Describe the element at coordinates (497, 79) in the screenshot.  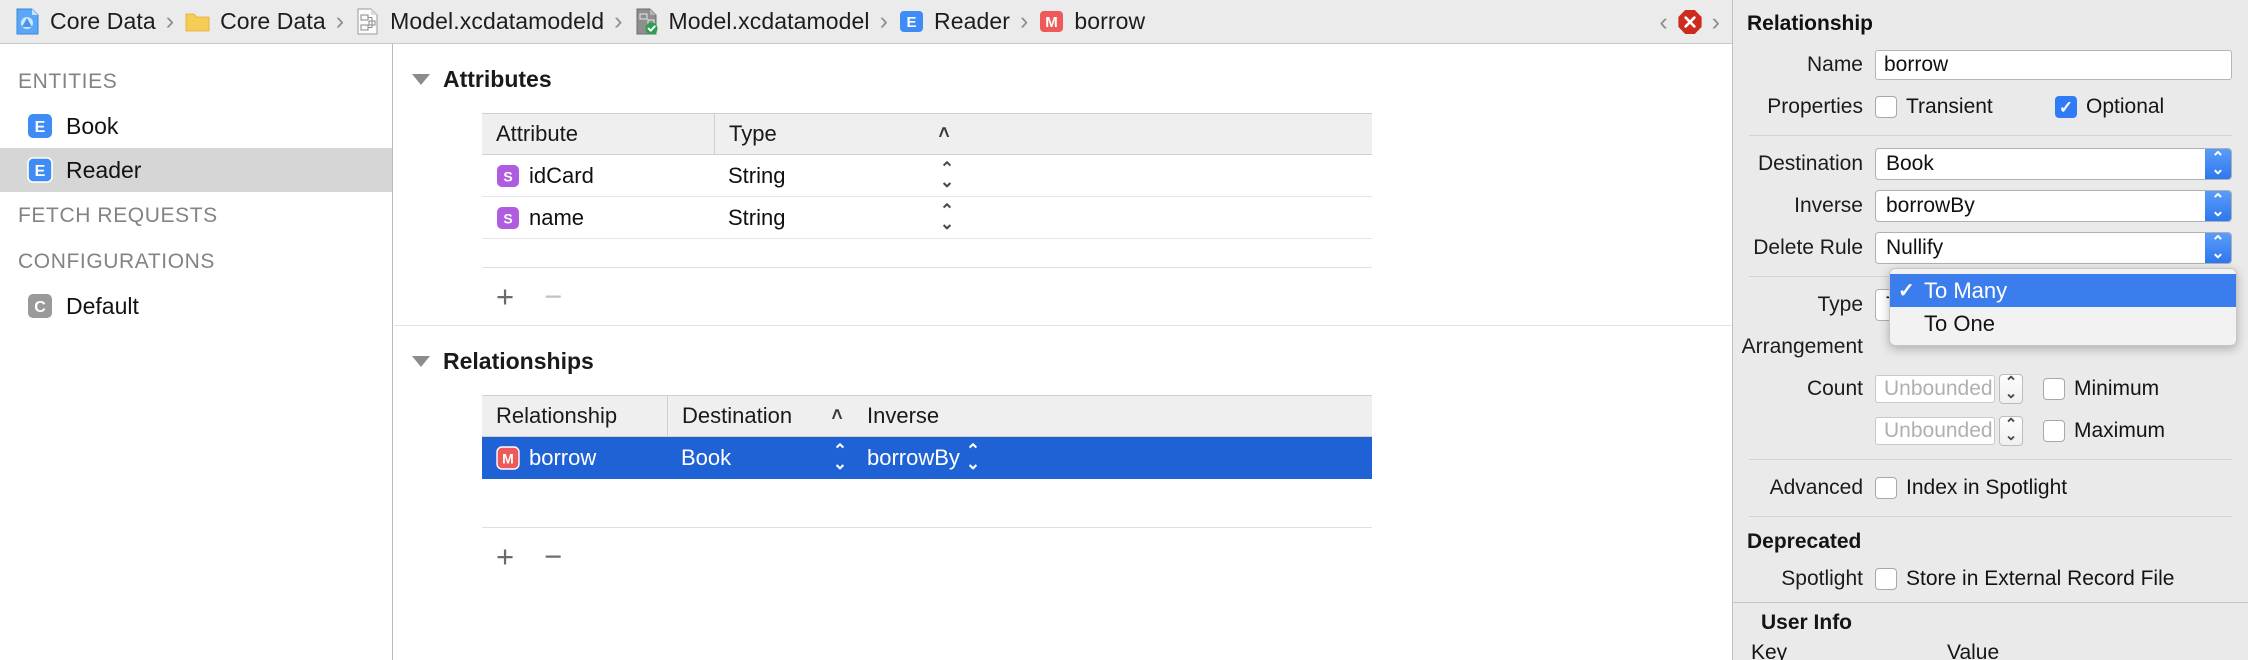
I see `attributes-section-title: Attributes` at that location.